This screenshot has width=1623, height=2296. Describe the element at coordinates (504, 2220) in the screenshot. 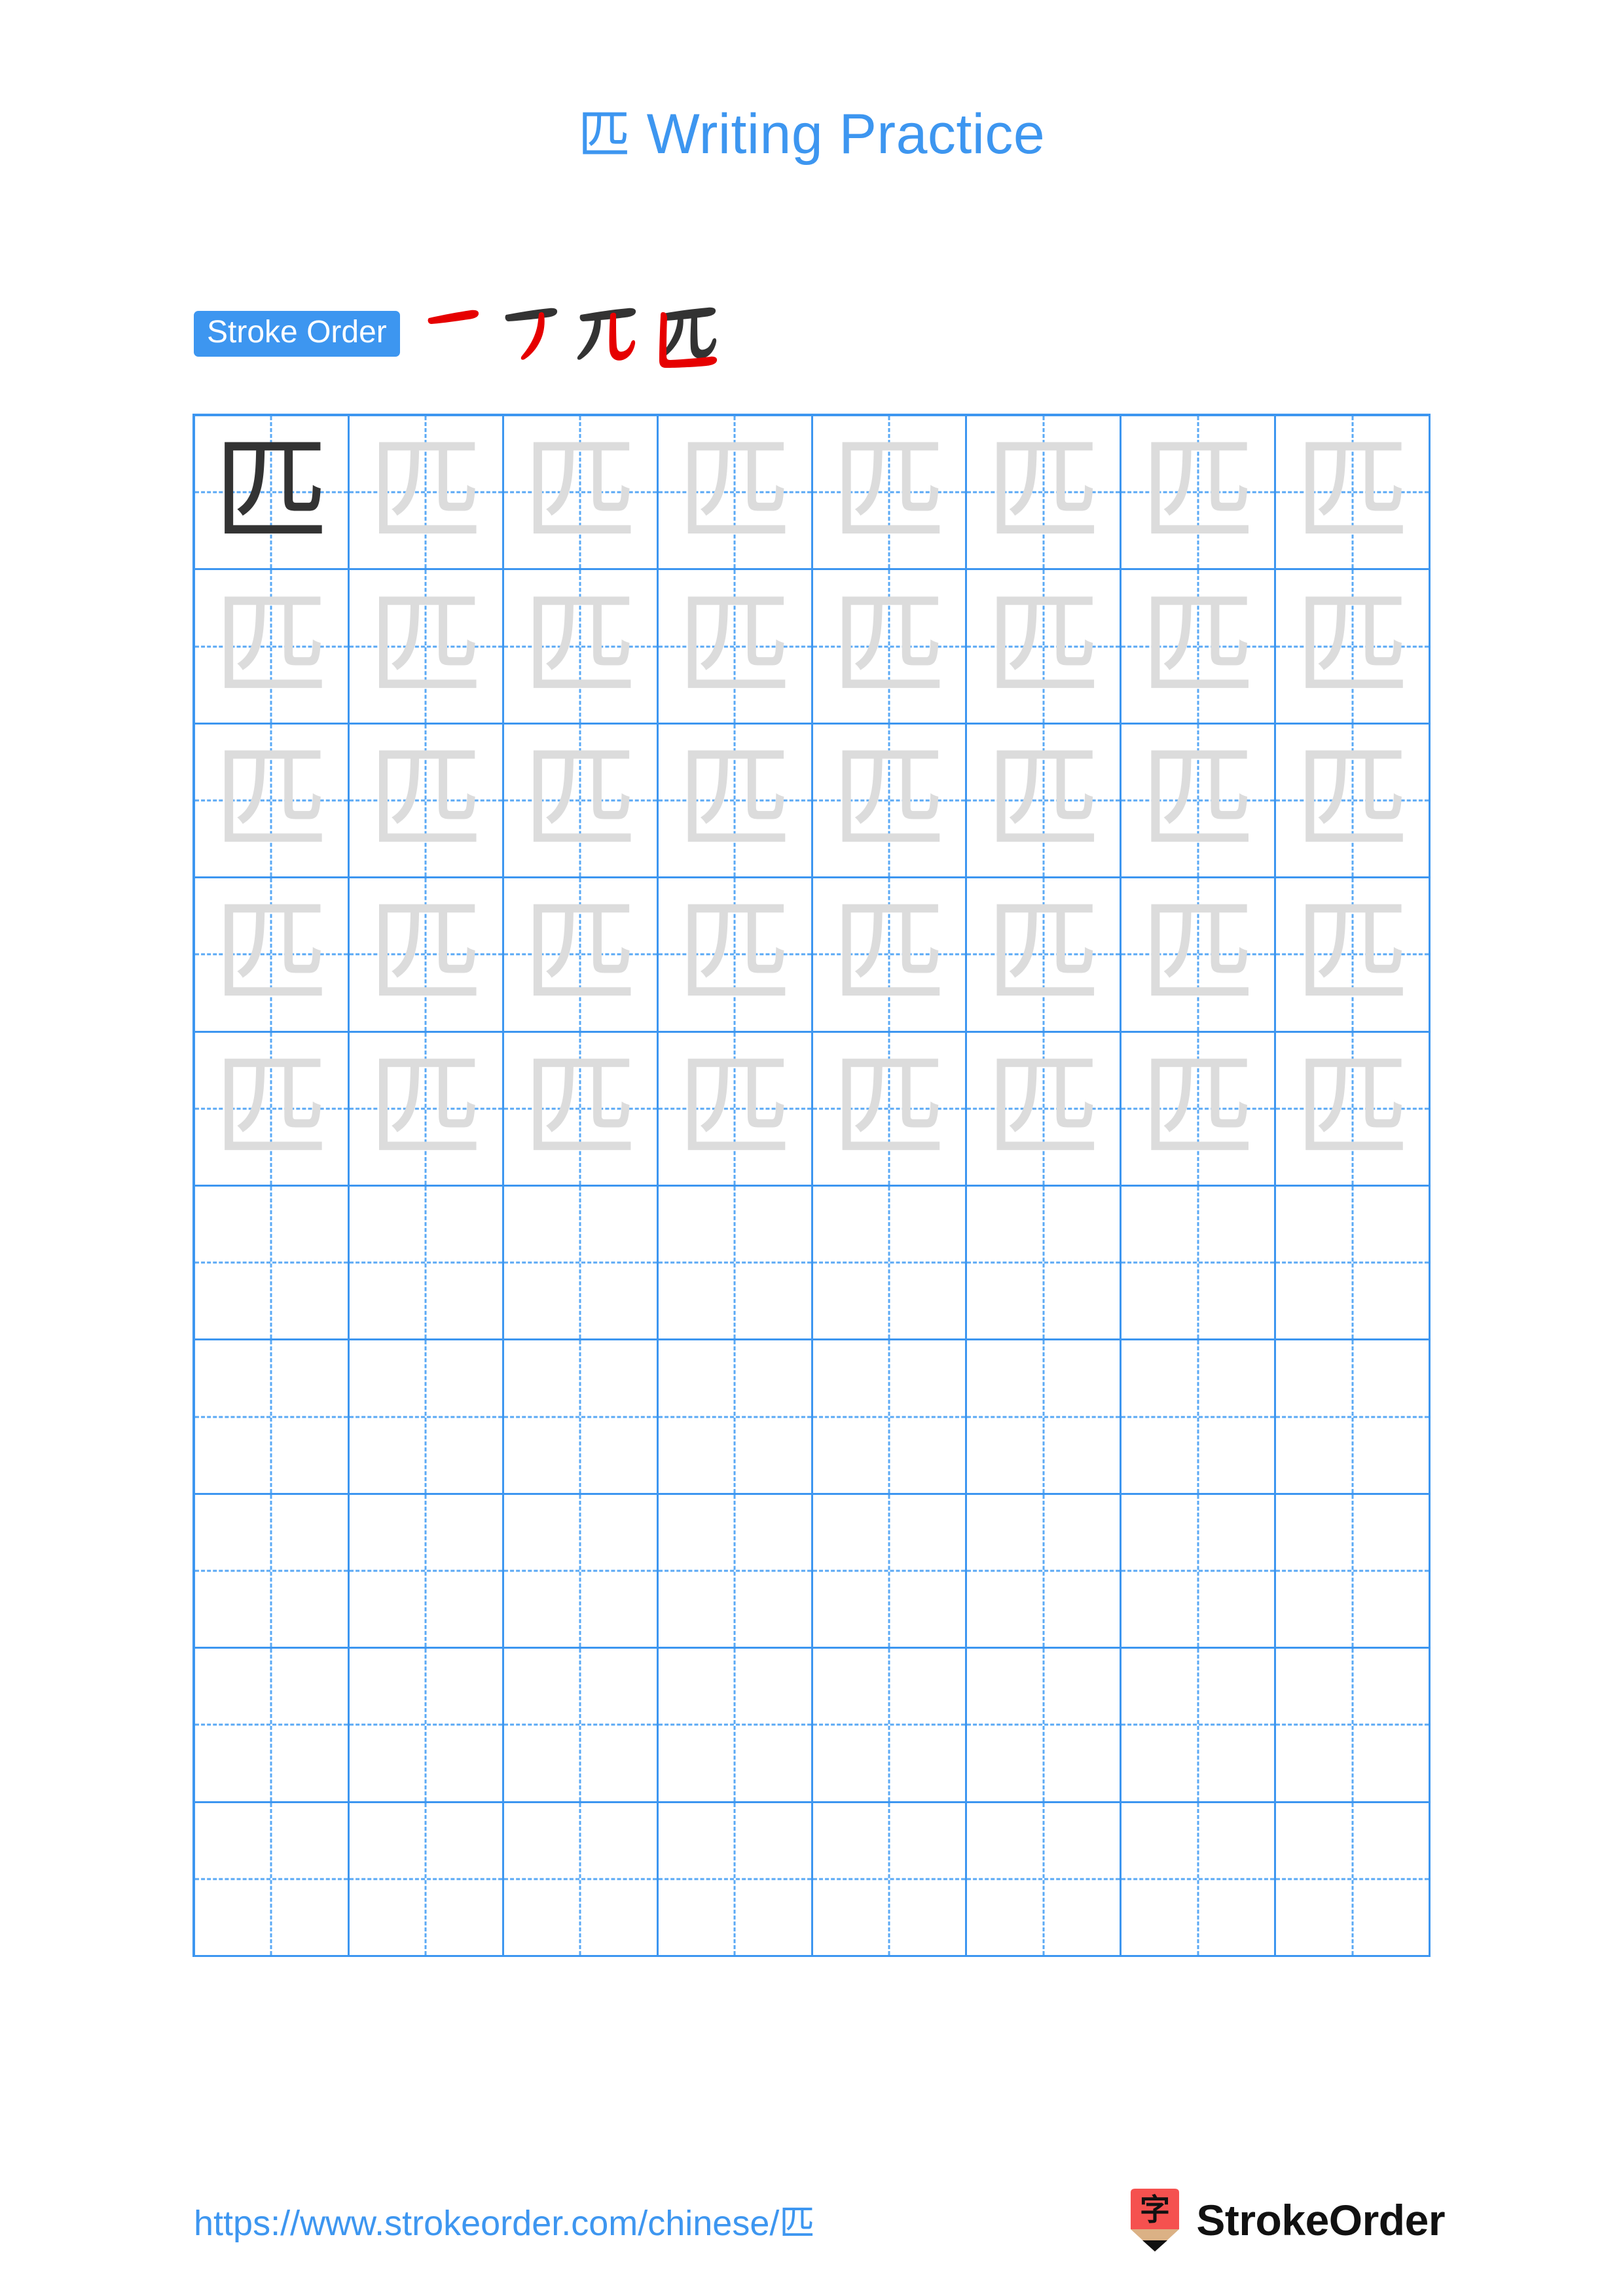

I see `footer-url-link: https://www.strokeorder.com/chinese/匹` at that location.